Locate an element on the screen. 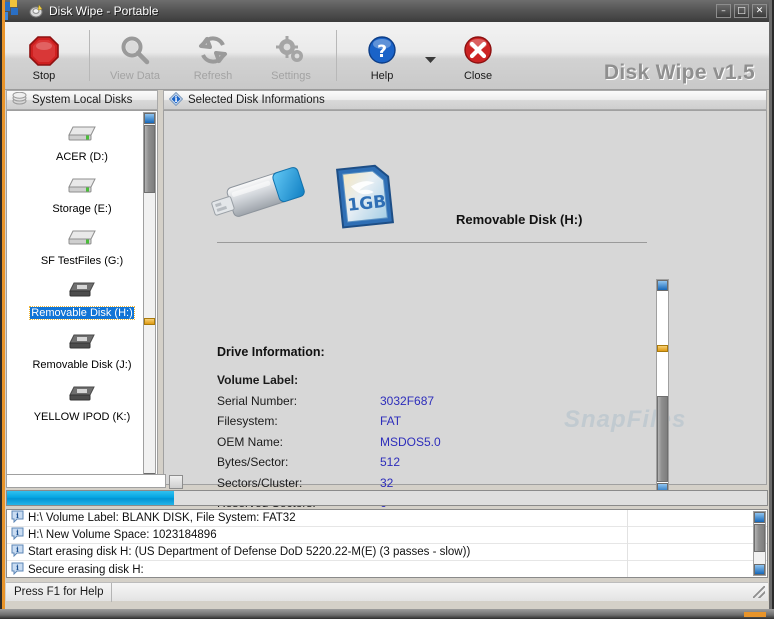 The image size is (774, 619). resize-grip-icon is located at coordinates (759, 592).